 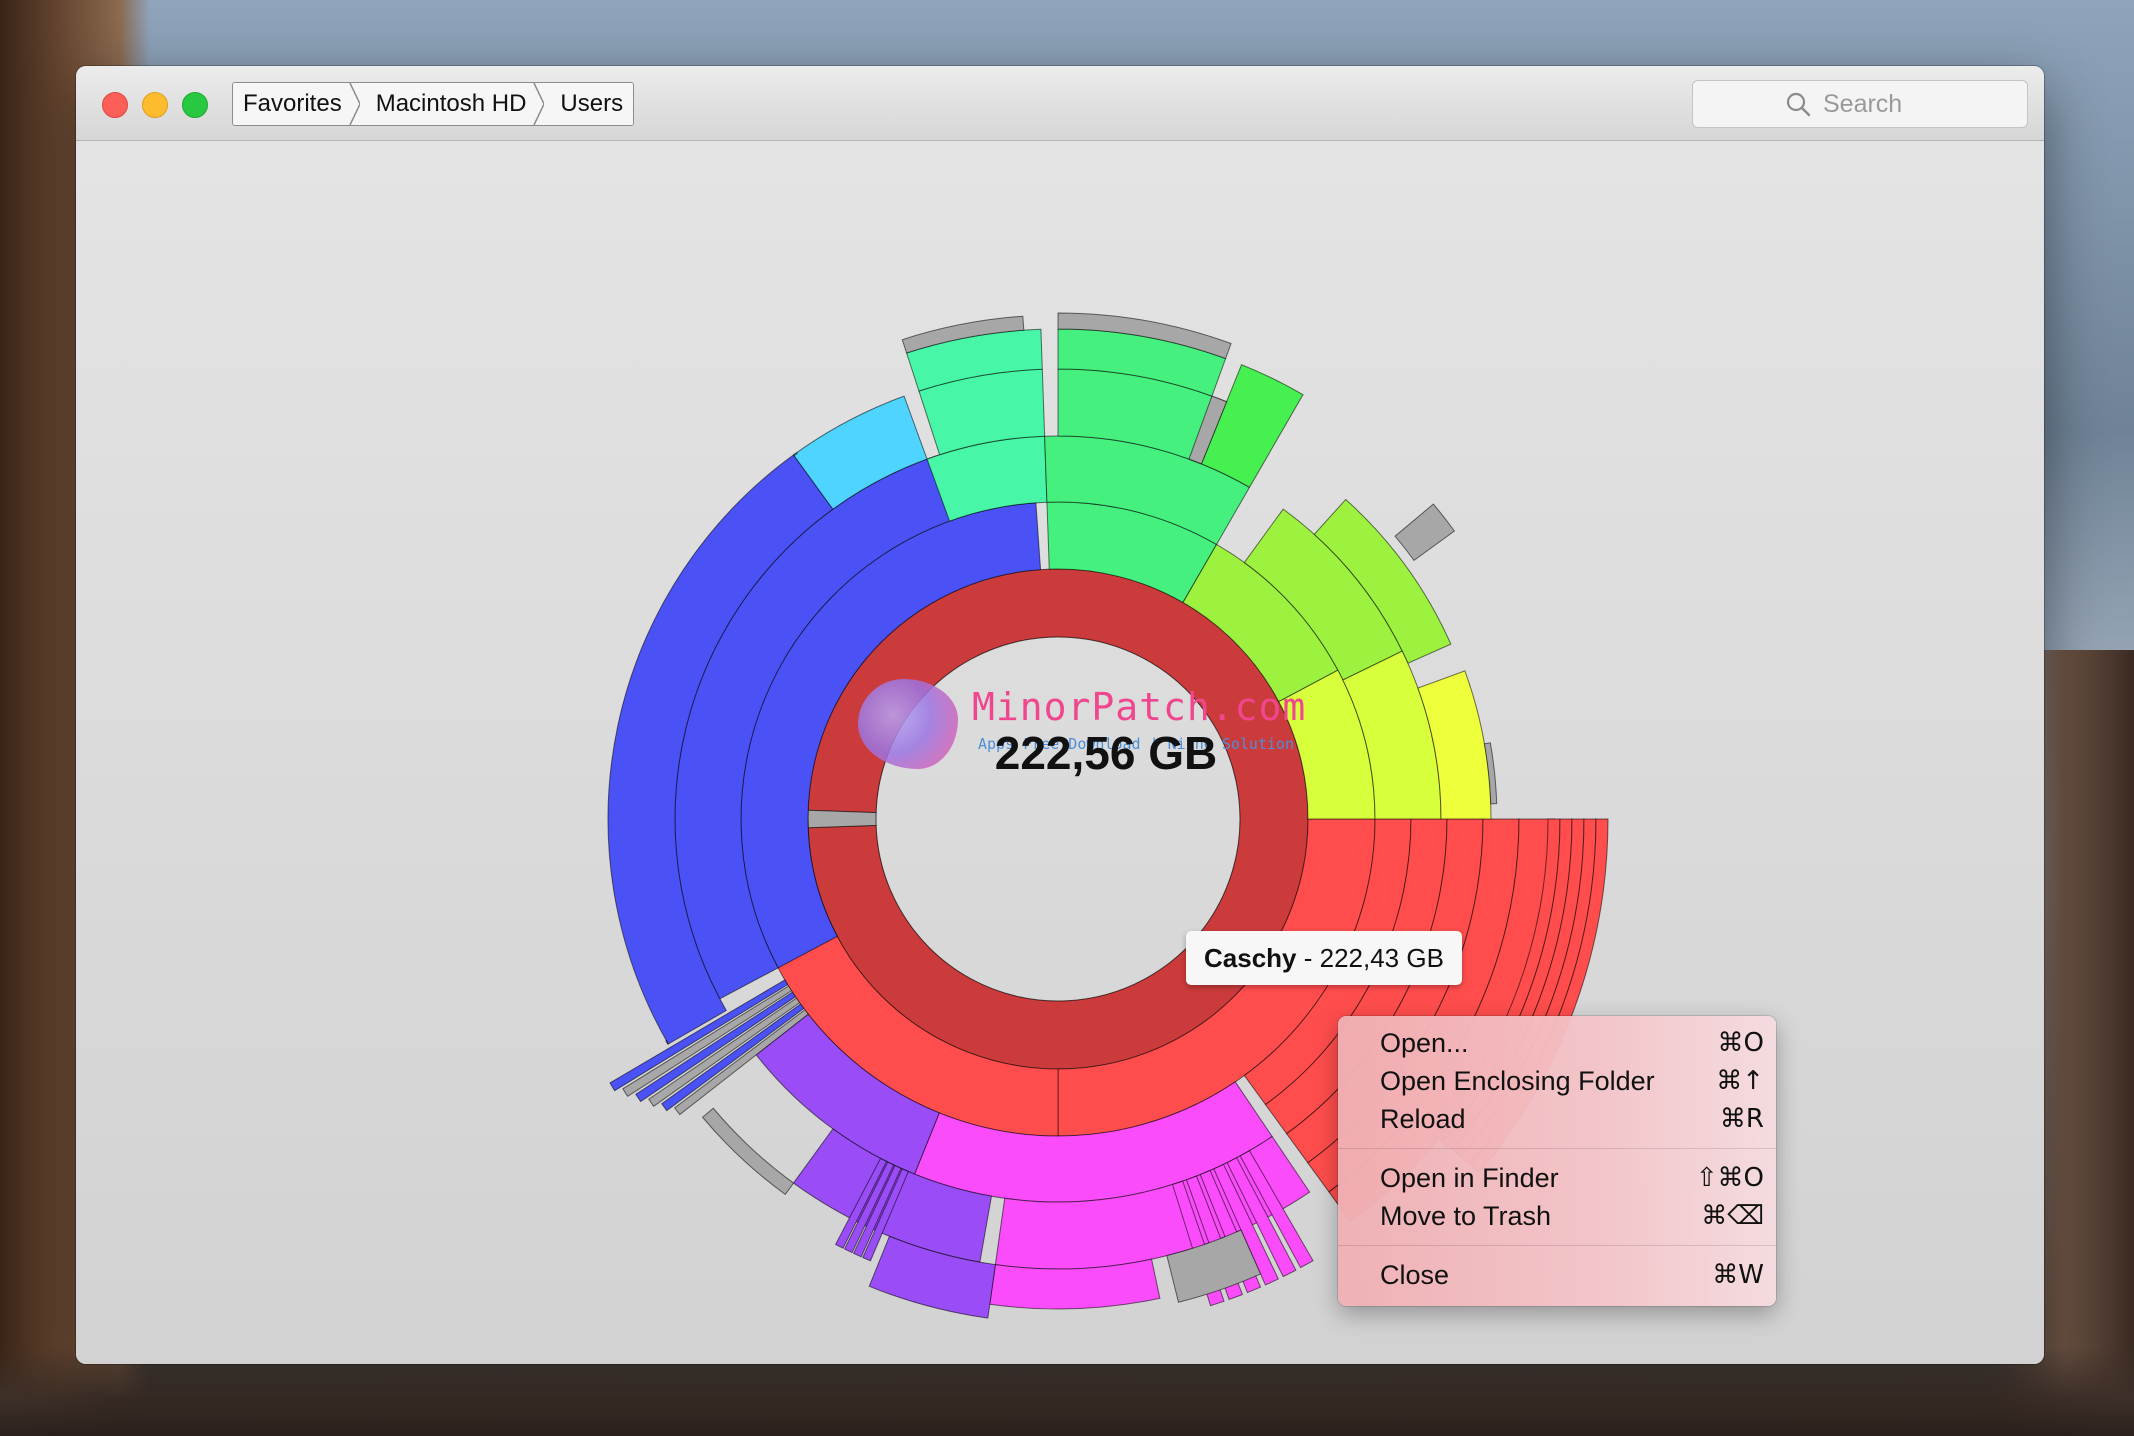 I want to click on breadcrumb: Favorites Macintosh HD Users, so click(x=433, y=104).